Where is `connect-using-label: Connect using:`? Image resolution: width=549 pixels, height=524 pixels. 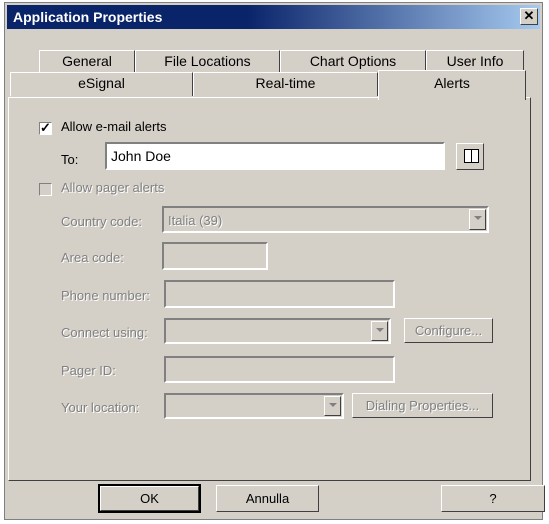
connect-using-label: Connect using: is located at coordinates (104, 332).